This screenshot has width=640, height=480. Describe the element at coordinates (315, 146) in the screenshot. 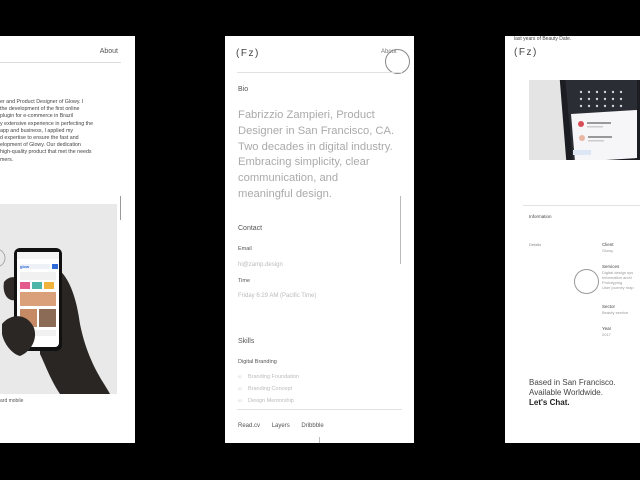

I see `bio-line: Two decades in digital industry.` at that location.